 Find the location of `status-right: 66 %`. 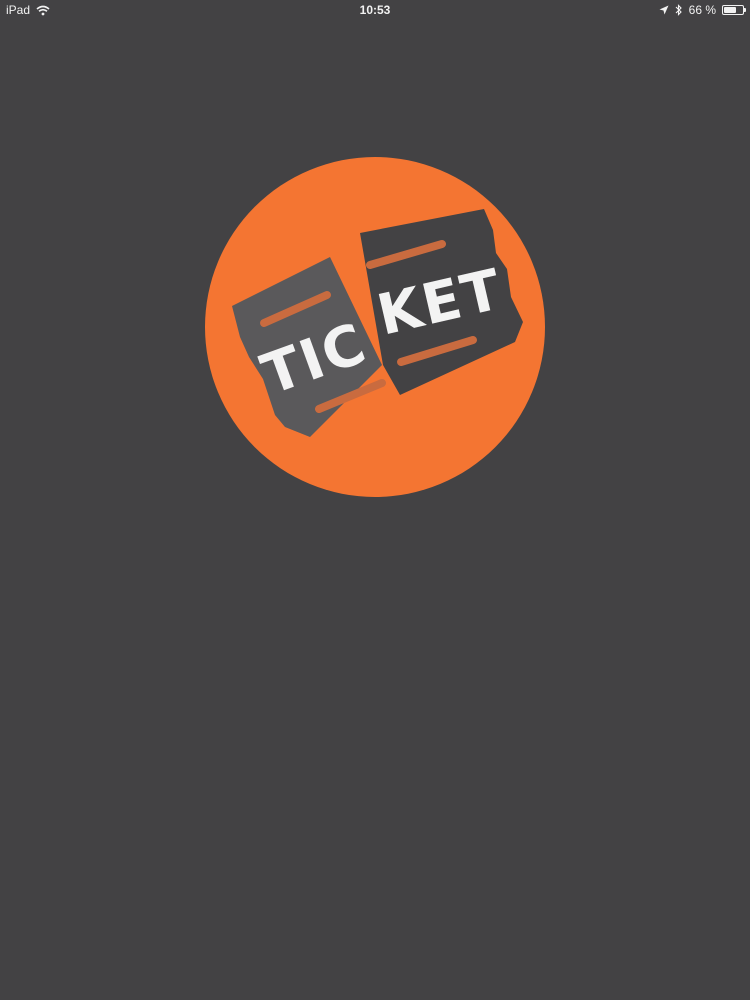

status-right: 66 % is located at coordinates (702, 10).